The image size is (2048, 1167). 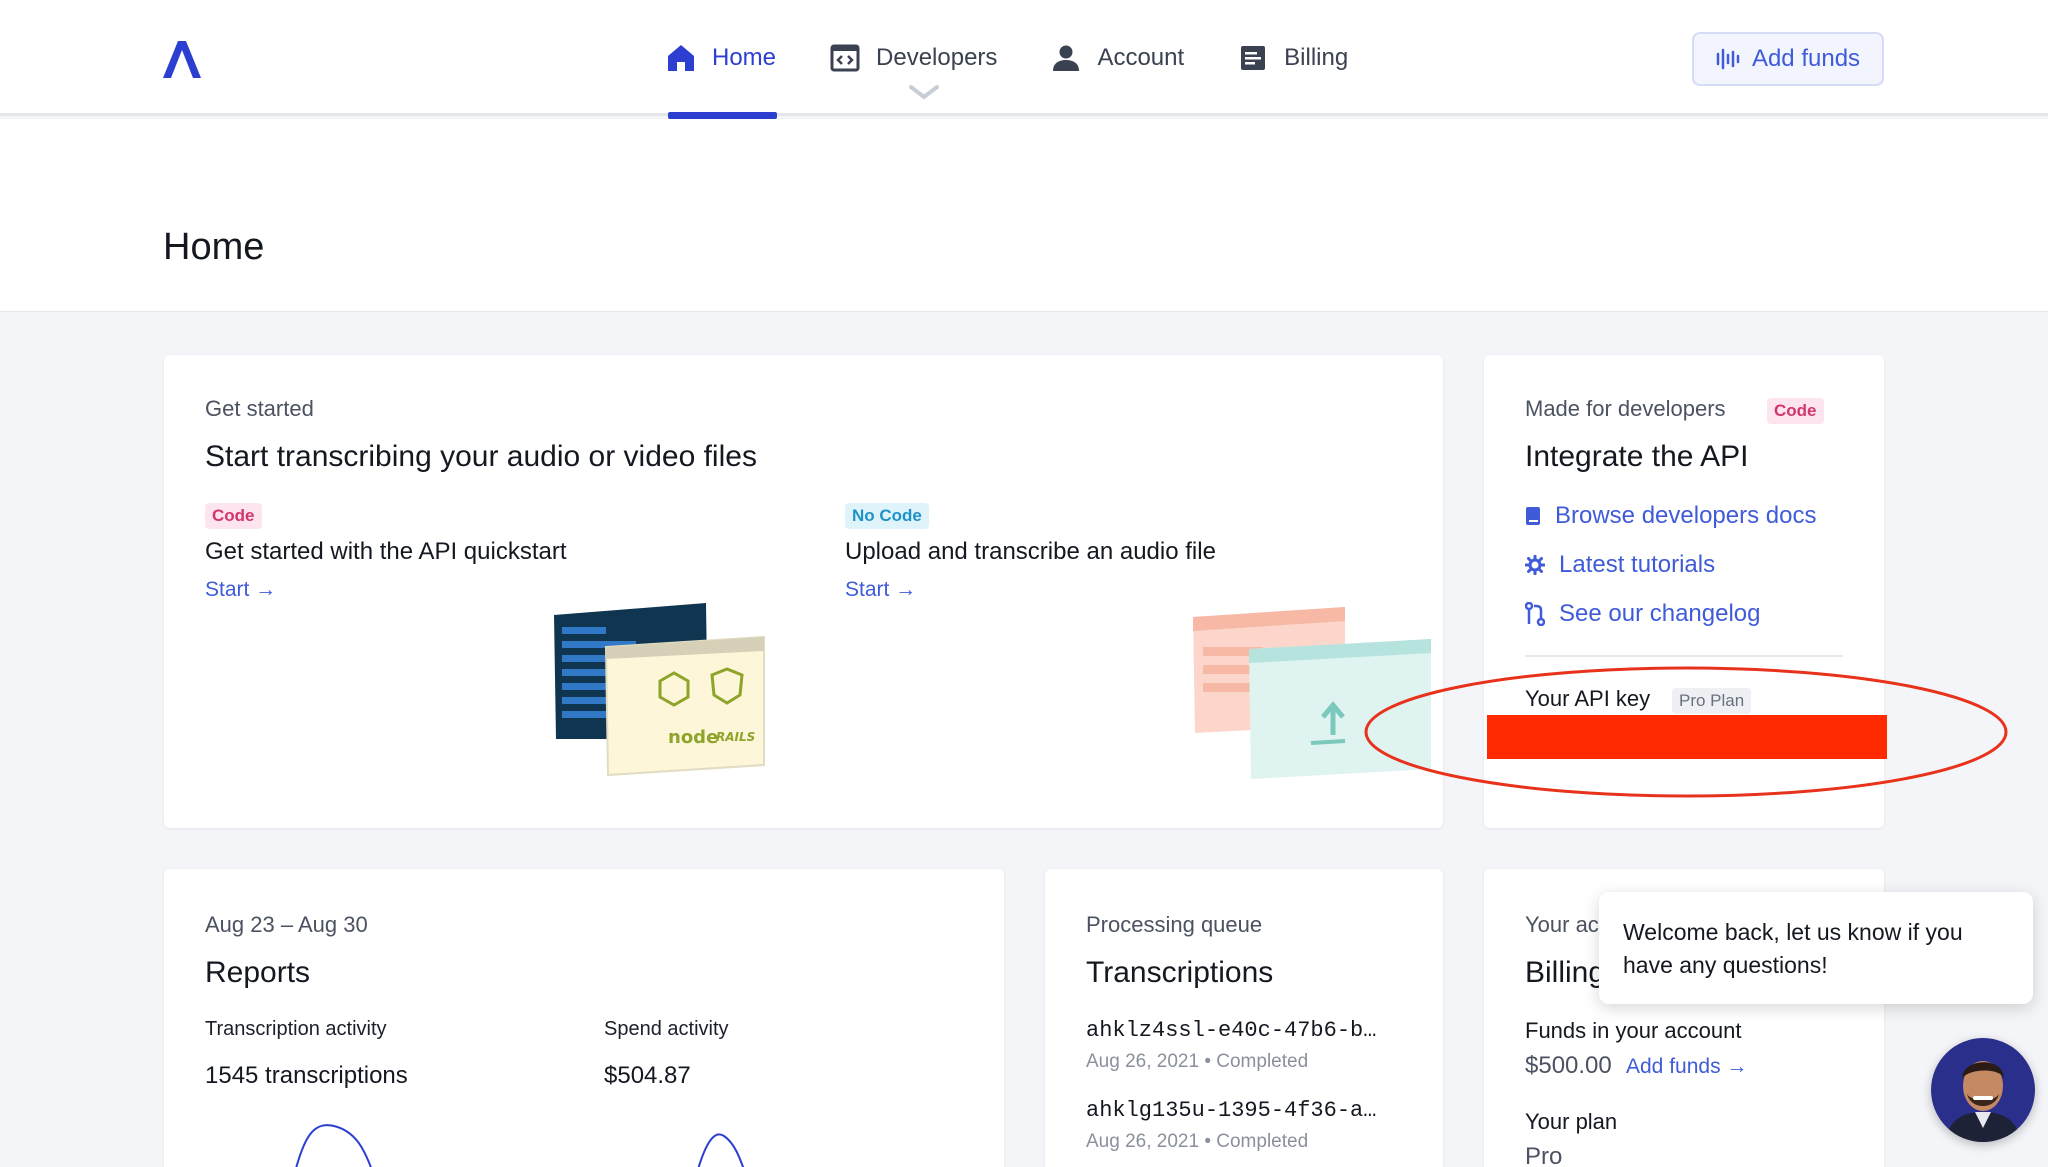 What do you see at coordinates (1533, 516) in the screenshot?
I see `book-icon` at bounding box center [1533, 516].